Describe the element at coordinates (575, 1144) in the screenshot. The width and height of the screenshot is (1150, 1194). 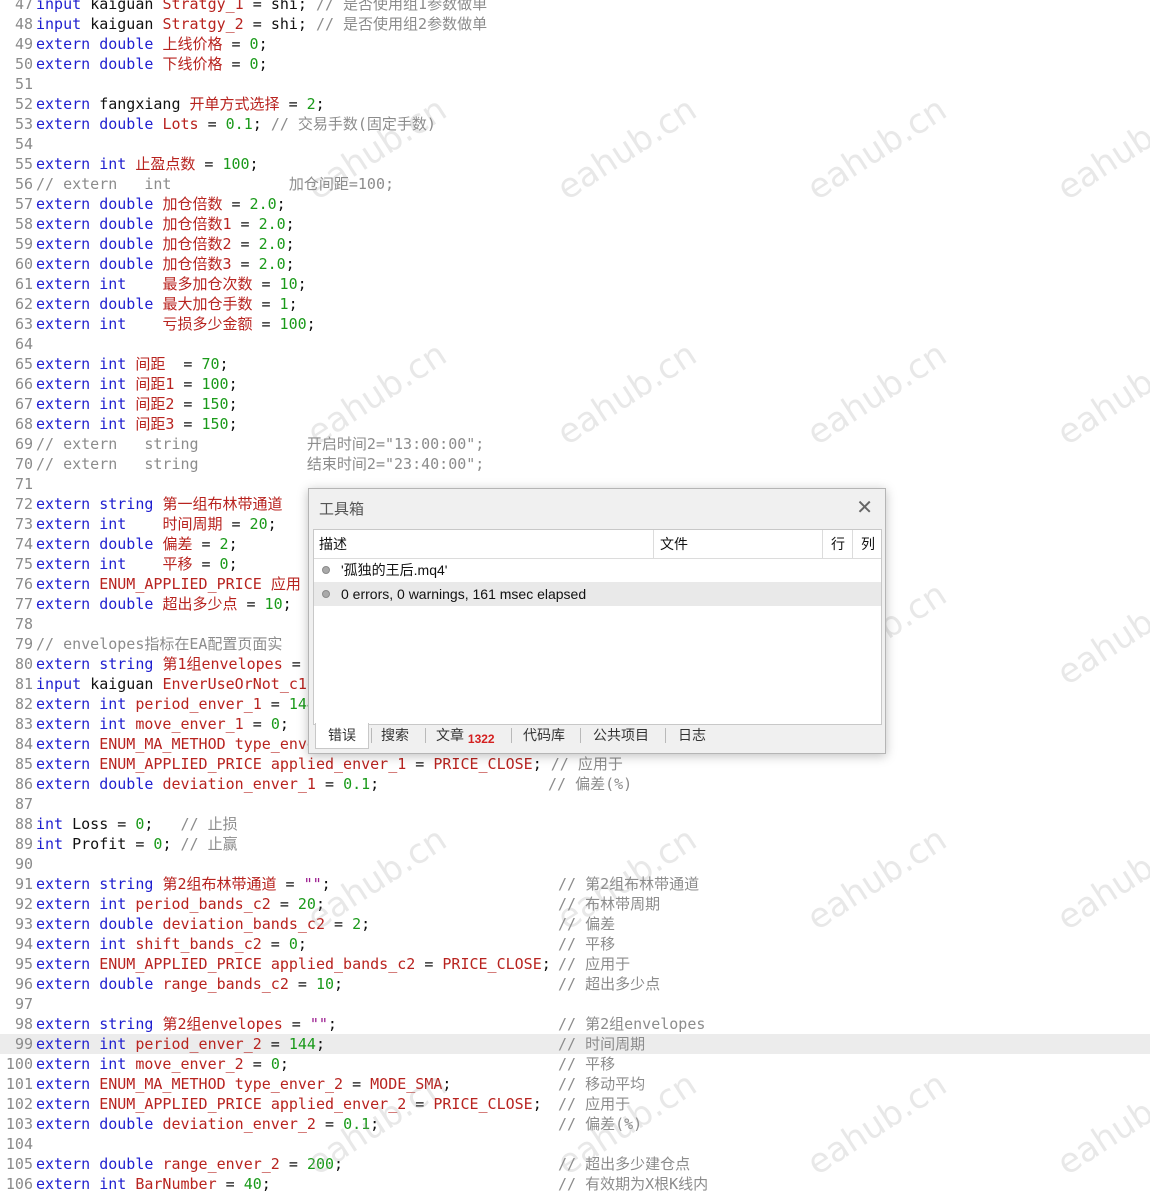
I see `code-line: 104` at that location.